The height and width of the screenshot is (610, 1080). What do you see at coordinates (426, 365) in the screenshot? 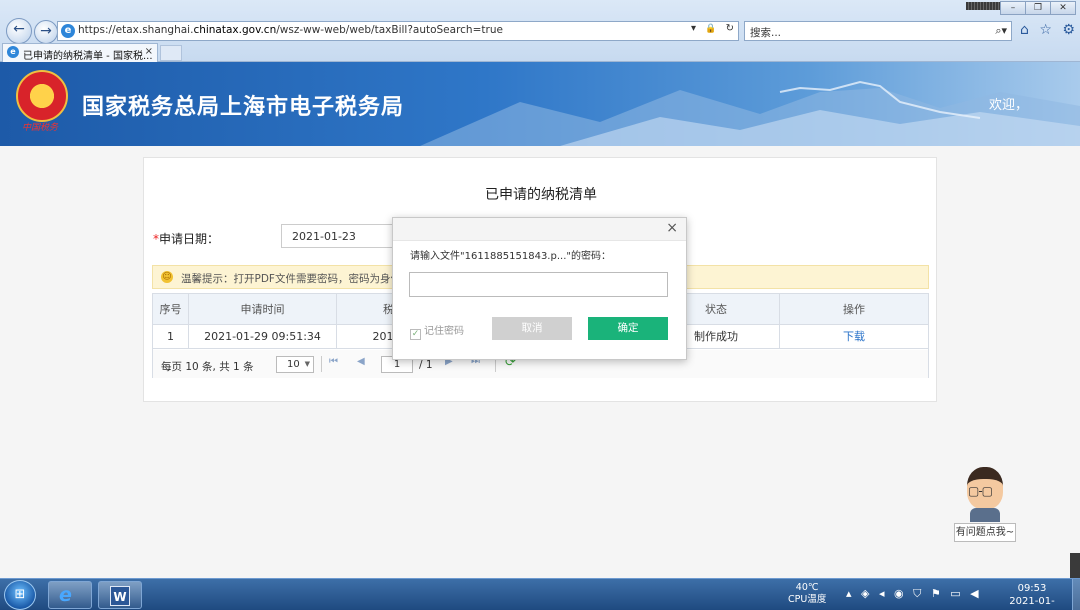
I see `page-total: / 1` at bounding box center [426, 365].